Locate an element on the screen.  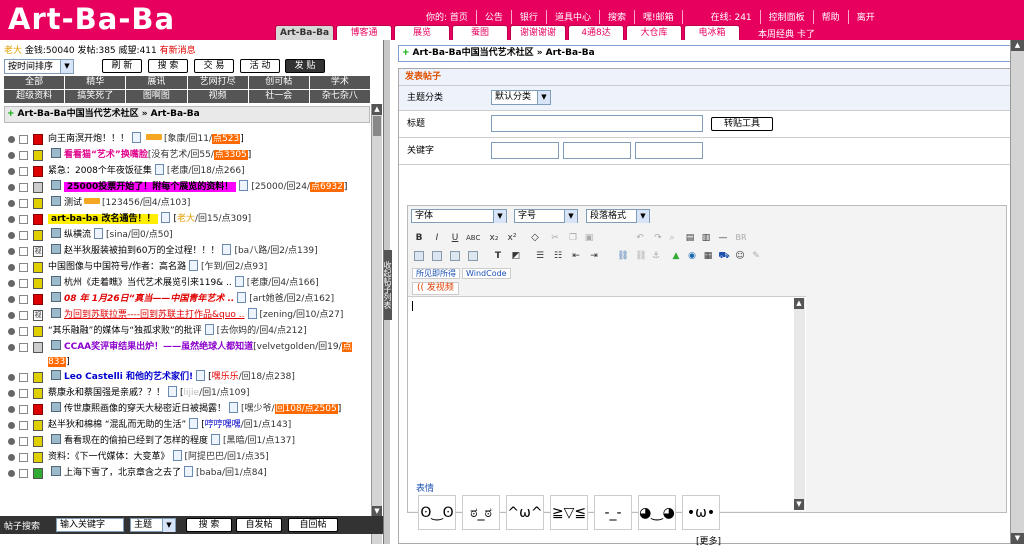
table-row: Leo Castelli 和他的艺术家们! [嘿乐乐/回18/点238] is located at coordinates (189, 378).